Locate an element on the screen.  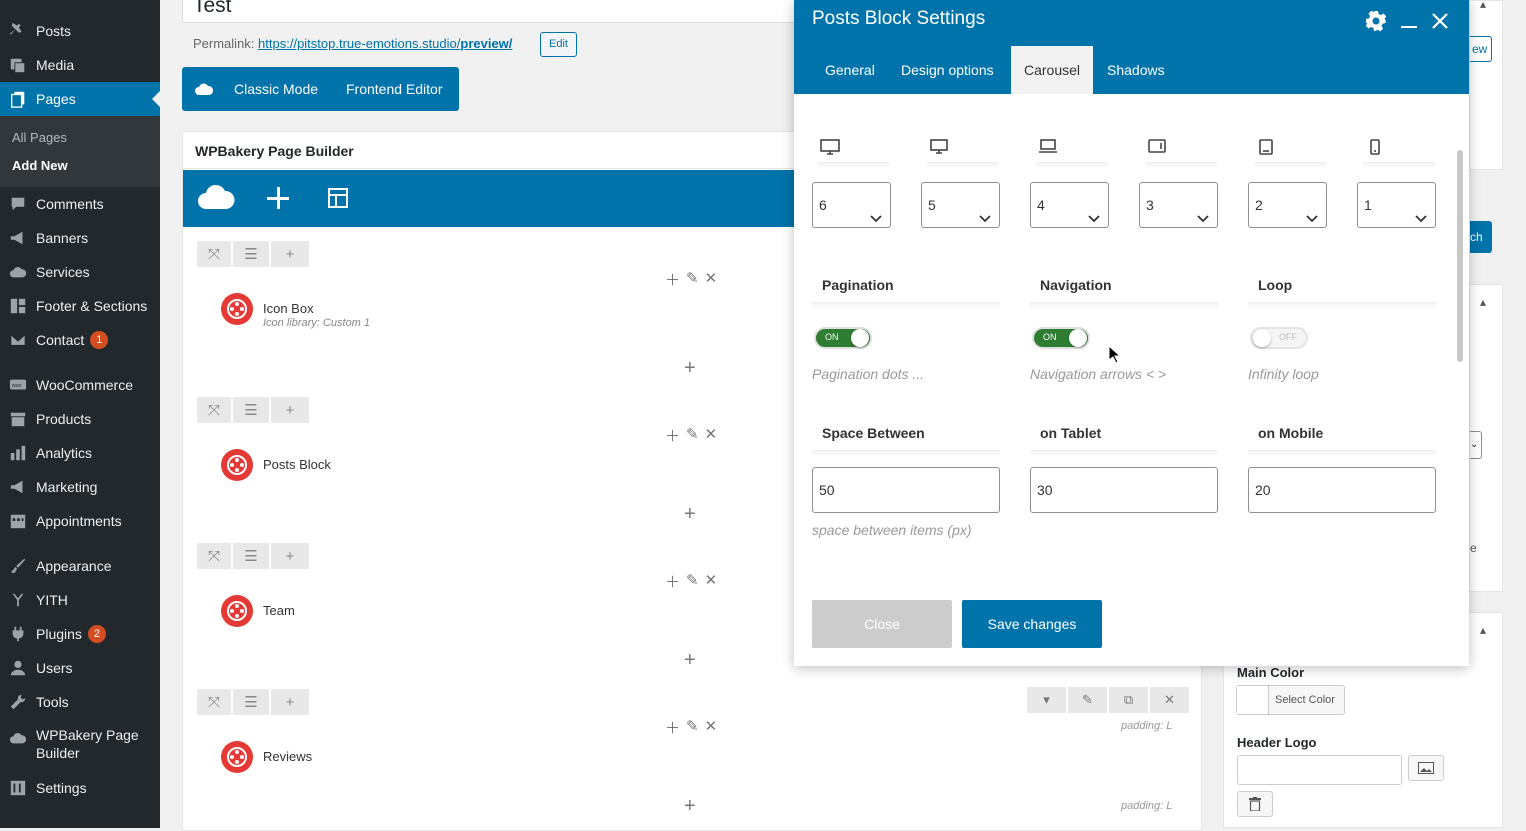
columns-tablet-portrait-select: 2 is located at coordinates (1287, 205).